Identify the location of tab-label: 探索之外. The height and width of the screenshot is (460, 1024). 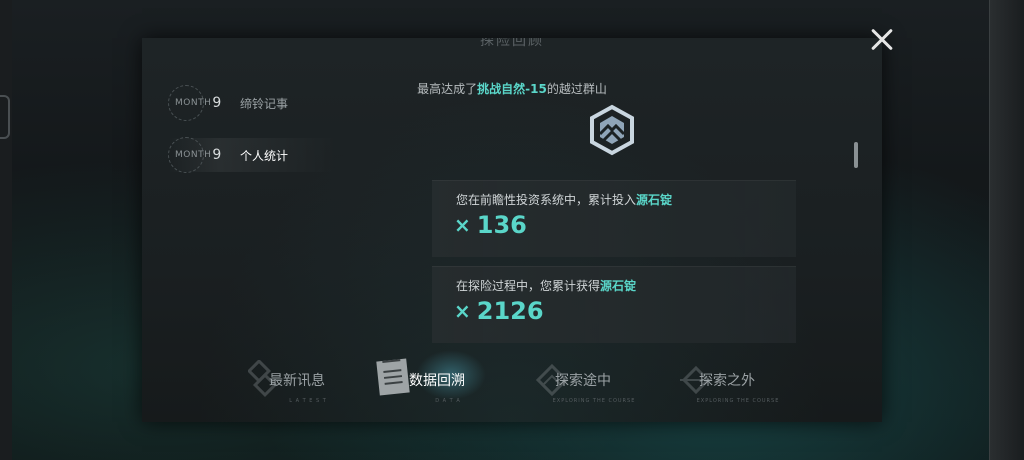
(727, 381).